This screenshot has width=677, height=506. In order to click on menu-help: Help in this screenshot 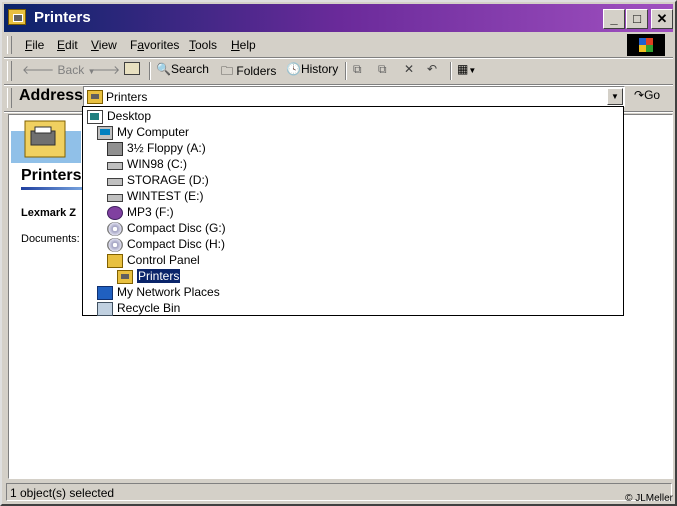, I will do `click(243, 45)`.